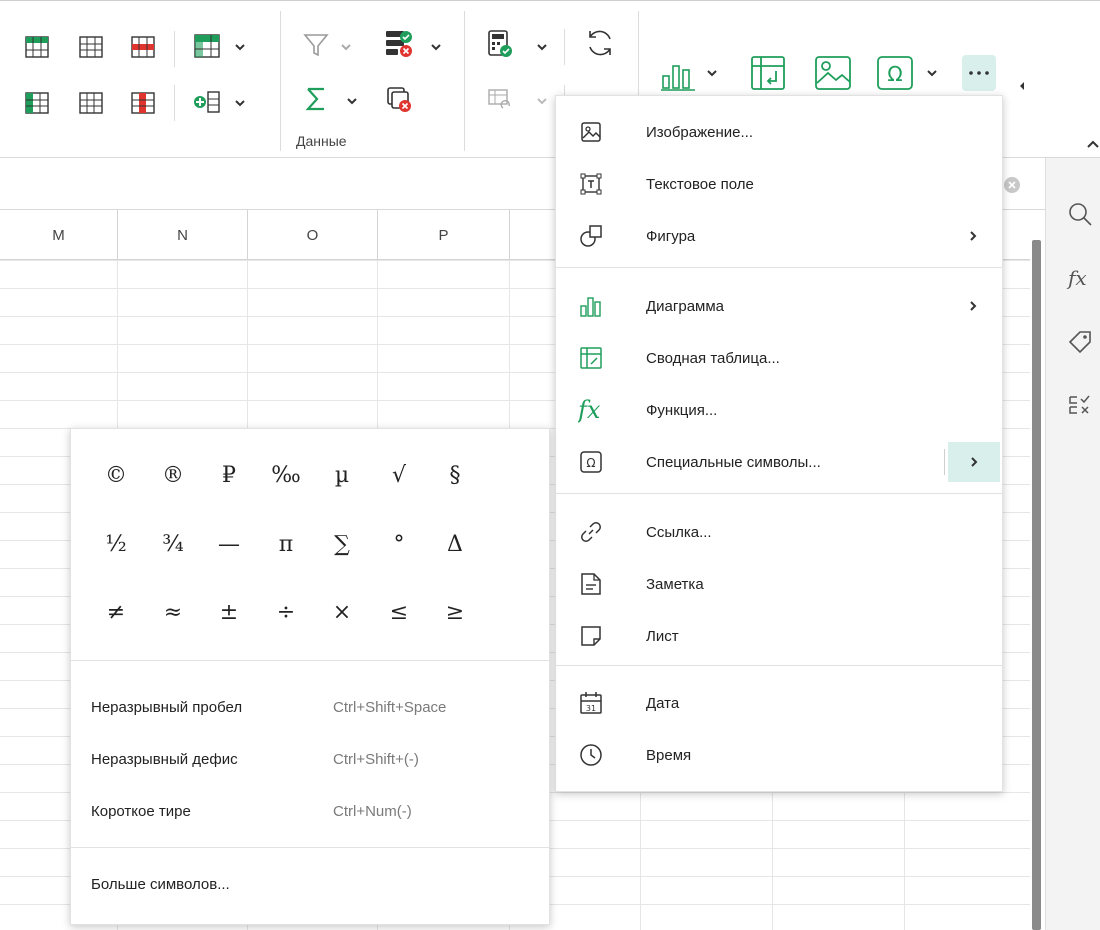 Image resolution: width=1100 pixels, height=930 pixels. I want to click on filter-button, so click(316, 45).